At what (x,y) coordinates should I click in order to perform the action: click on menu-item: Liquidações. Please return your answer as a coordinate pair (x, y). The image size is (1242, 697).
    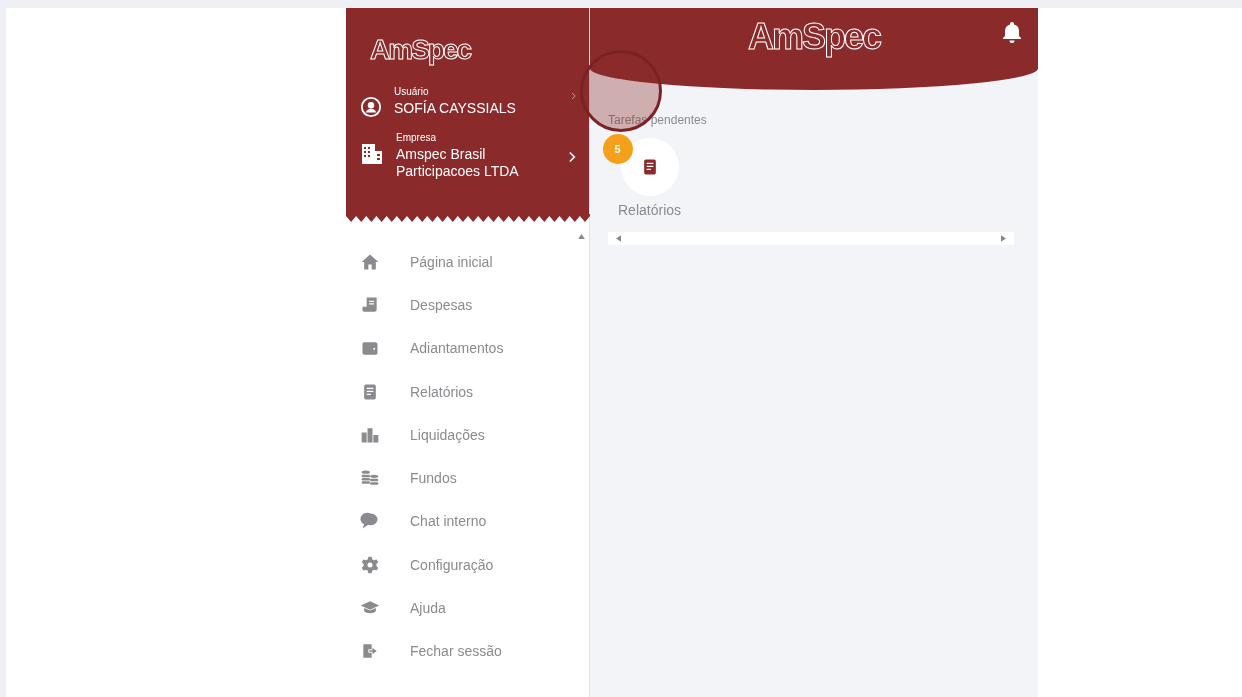
    Looking at the image, I should click on (459, 435).